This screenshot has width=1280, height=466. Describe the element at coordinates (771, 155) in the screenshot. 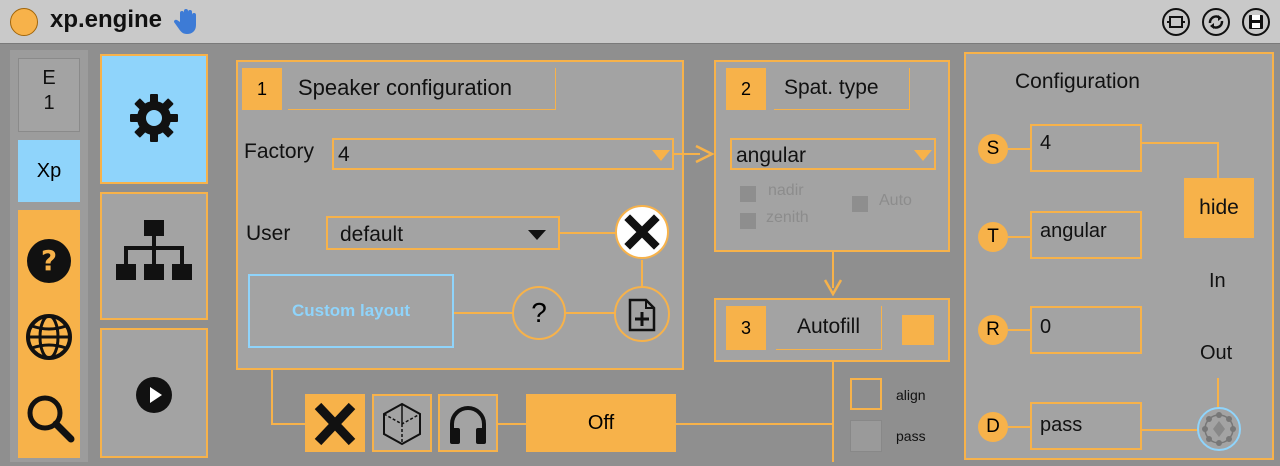

I see `spat-type-value: angular` at that location.